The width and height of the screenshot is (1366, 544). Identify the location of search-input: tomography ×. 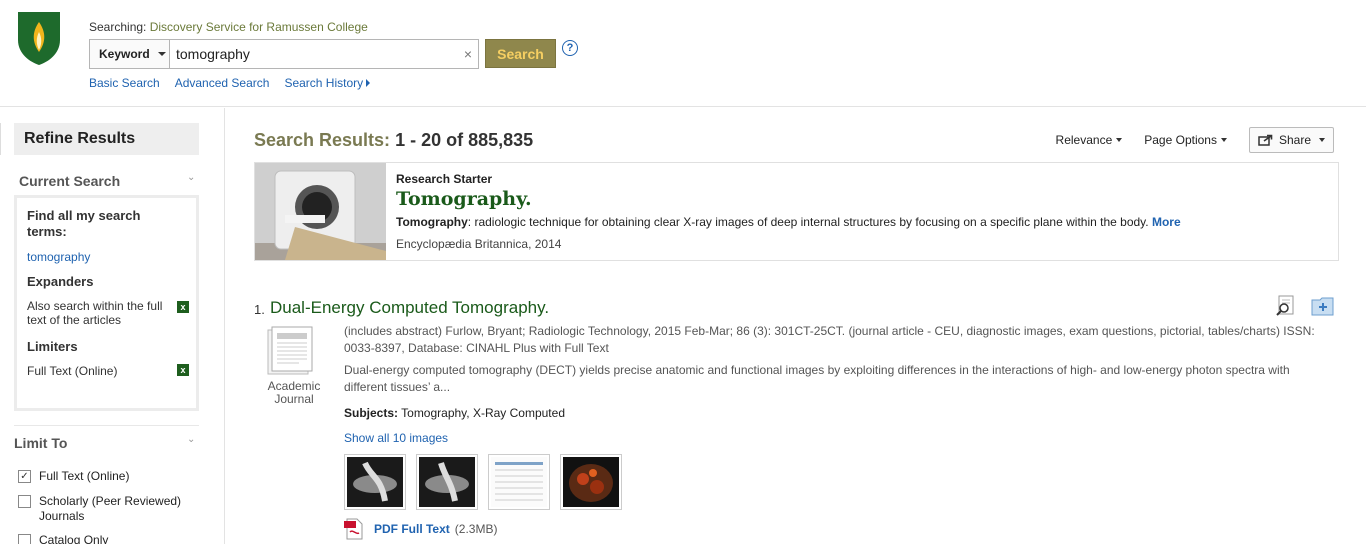
(324, 54).